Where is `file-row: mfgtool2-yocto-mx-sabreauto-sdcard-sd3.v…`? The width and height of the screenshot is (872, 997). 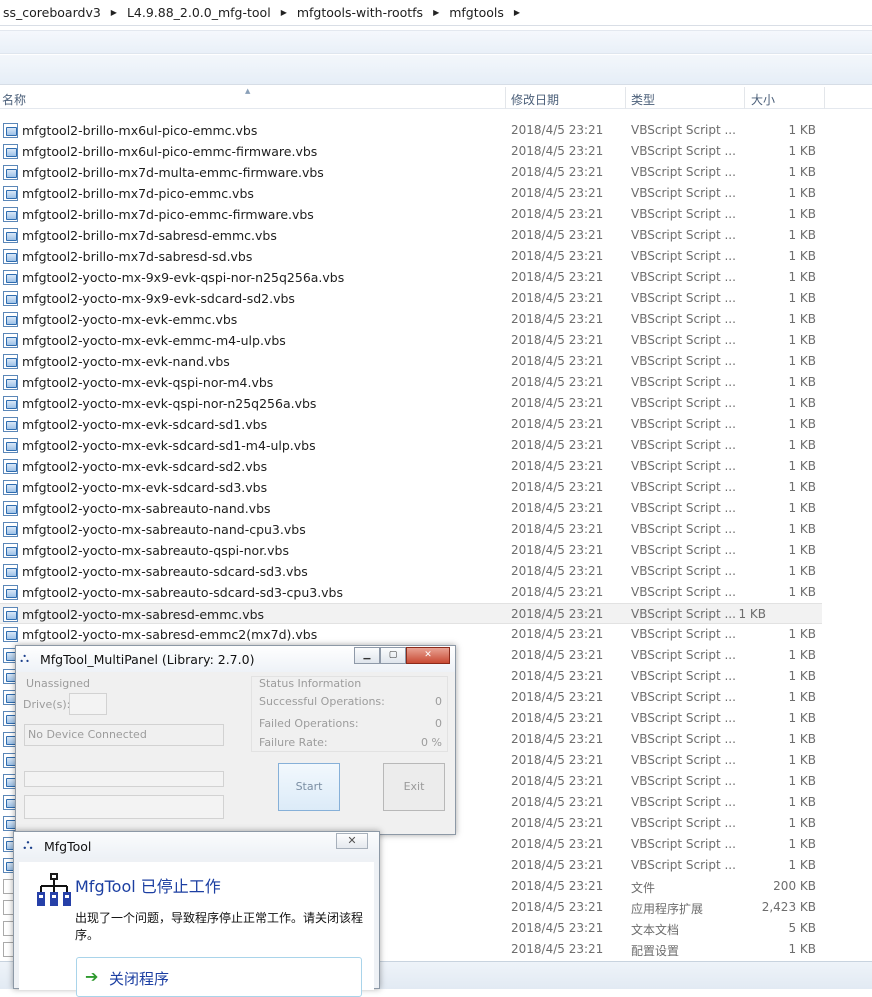 file-row: mfgtool2-yocto-mx-sabreauto-sdcard-sd3.v… is located at coordinates (436, 571).